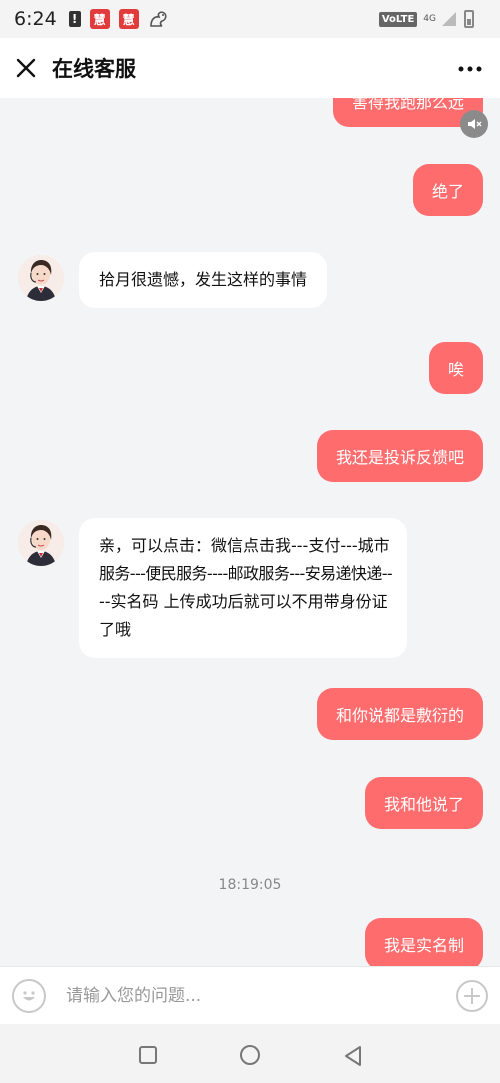 Image resolution: width=500 pixels, height=1083 pixels. Describe the element at coordinates (244, 545) in the screenshot. I see `message-line: 亲，可以点击：微信点击我---支付---城市` at that location.